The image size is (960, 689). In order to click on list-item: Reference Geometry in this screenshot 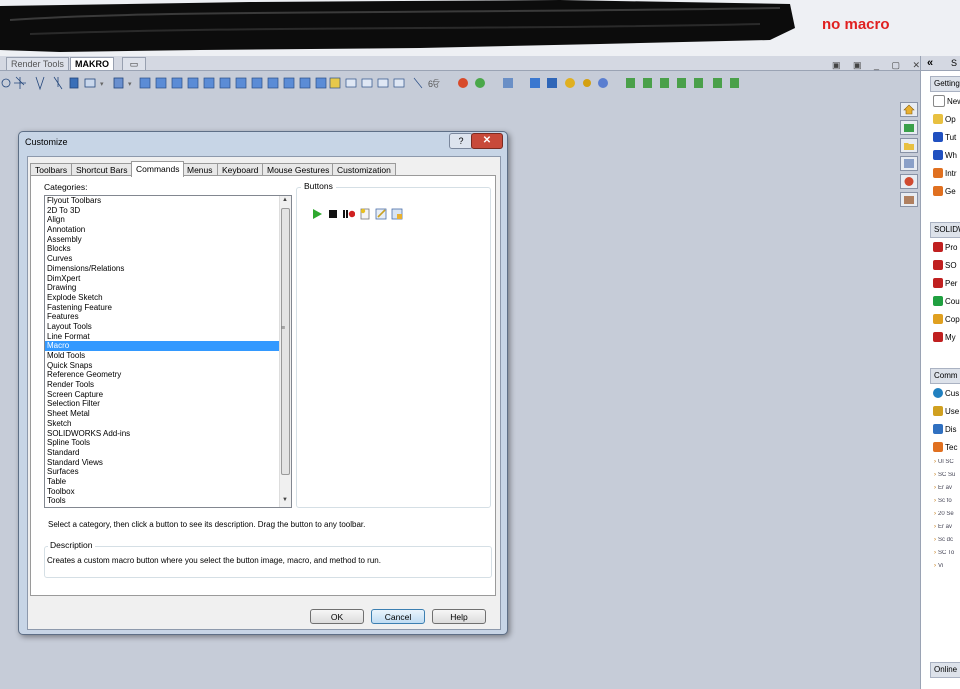, I will do `click(168, 375)`.